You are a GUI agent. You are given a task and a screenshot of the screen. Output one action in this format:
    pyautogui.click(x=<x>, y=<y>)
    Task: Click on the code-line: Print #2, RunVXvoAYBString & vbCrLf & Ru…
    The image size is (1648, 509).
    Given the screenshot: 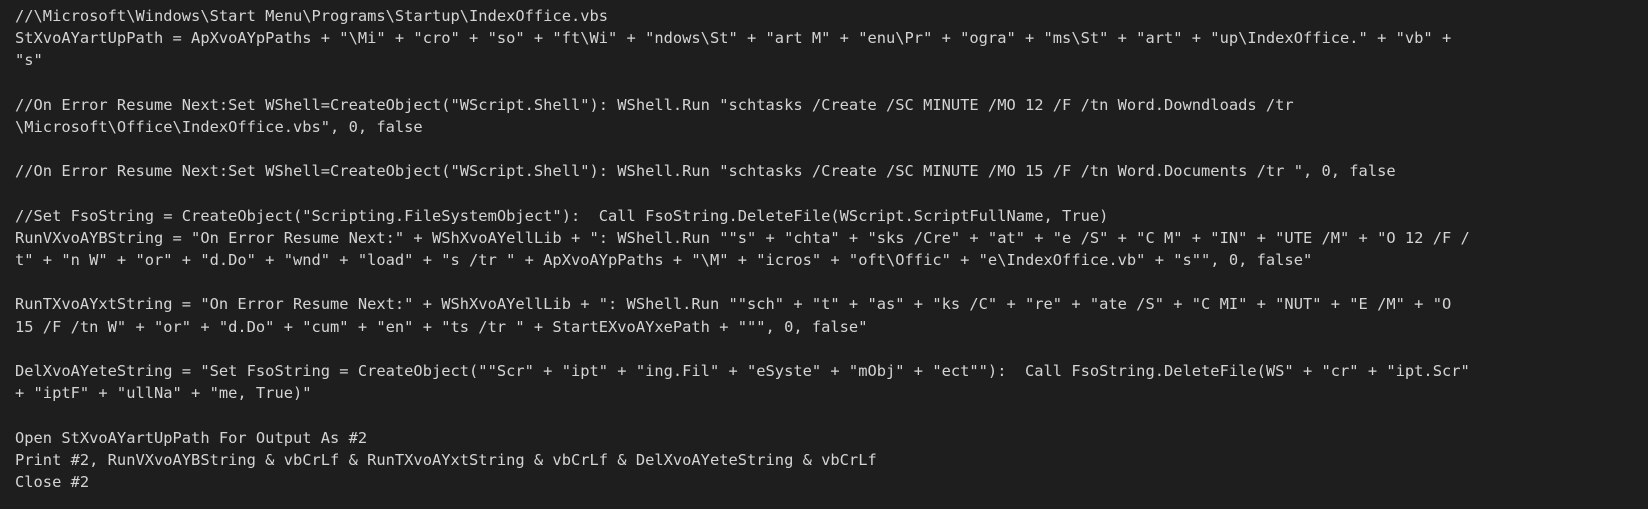 What is the action you would take?
    pyautogui.click(x=446, y=459)
    